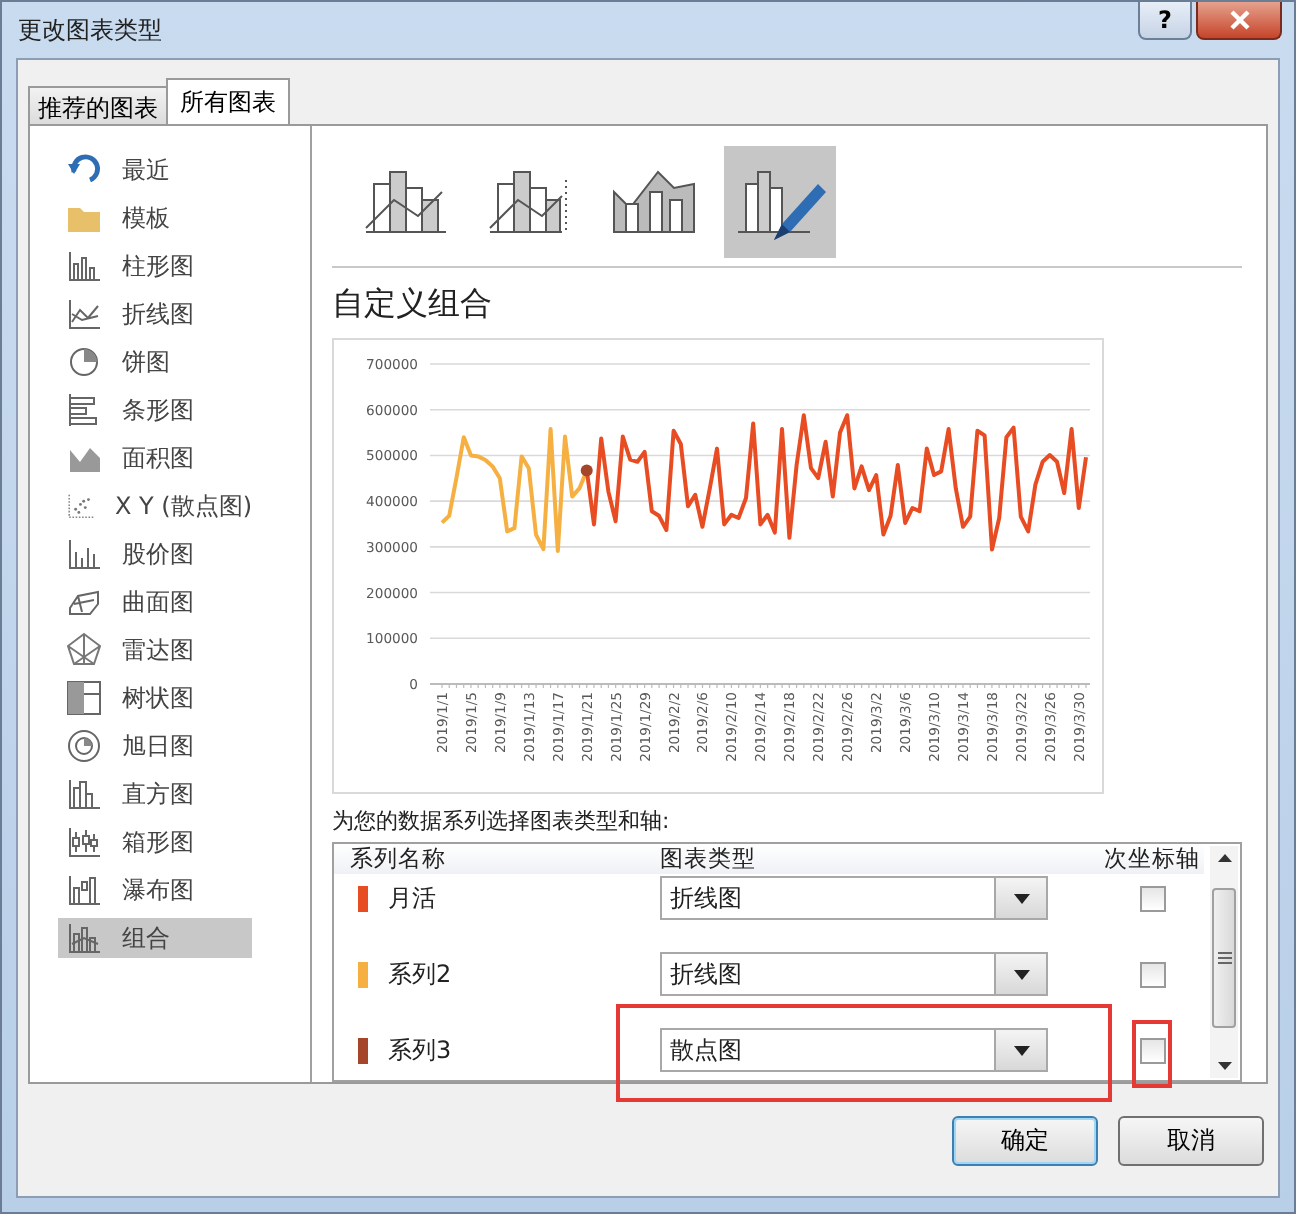 The image size is (1296, 1214). What do you see at coordinates (84, 794) in the screenshot?
I see `histogram-icon` at bounding box center [84, 794].